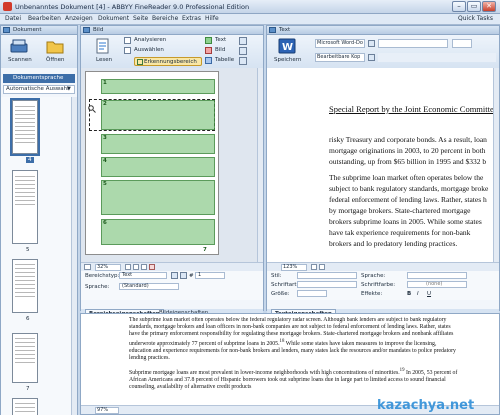 The image size is (500, 415). What do you see at coordinates (210, 275) in the screenshot?
I see `order-number-field: 1` at bounding box center [210, 275].